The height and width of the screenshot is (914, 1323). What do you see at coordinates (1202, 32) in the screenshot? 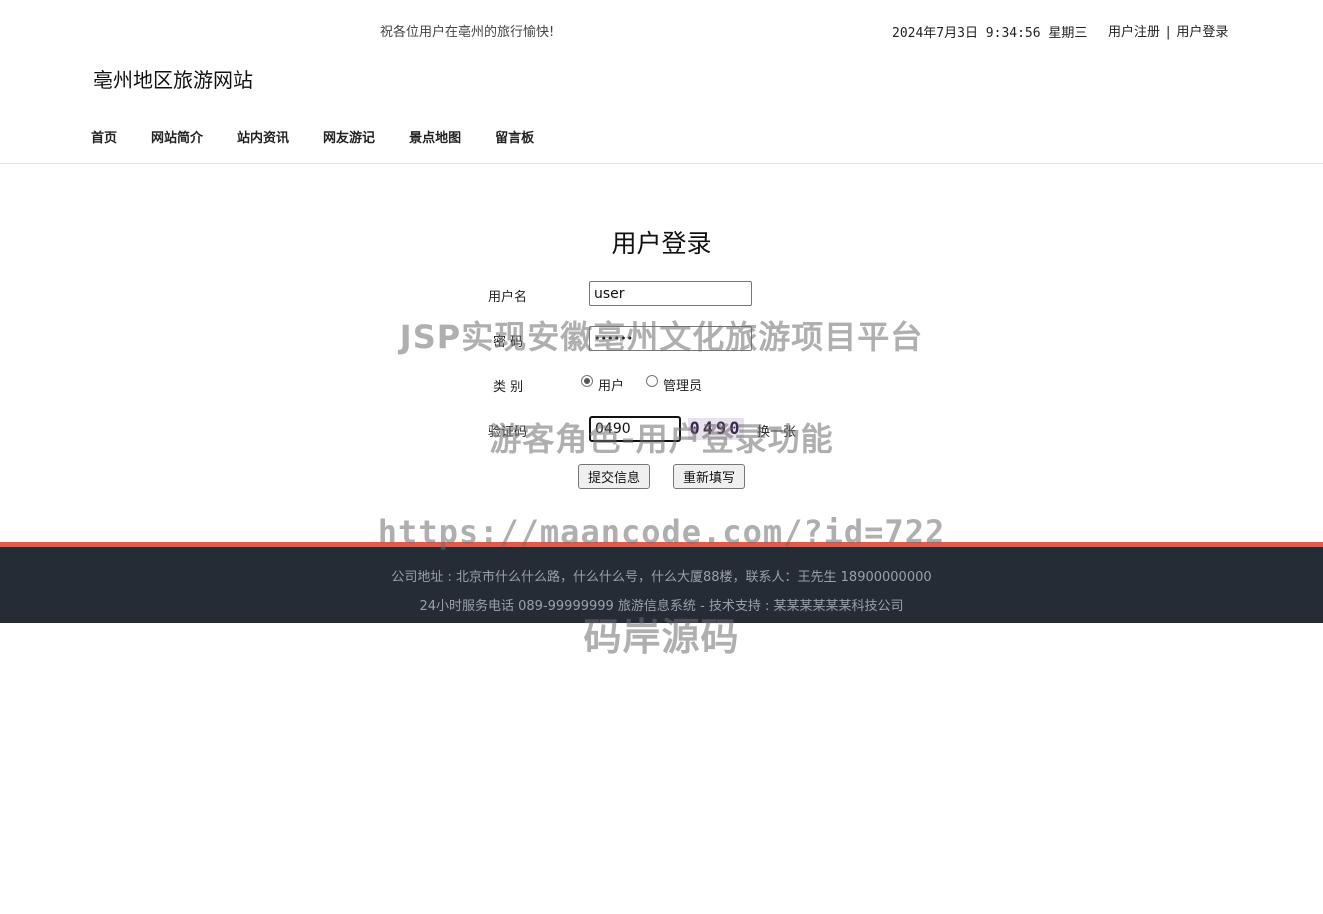
I see `login-link: 用户登录` at bounding box center [1202, 32].